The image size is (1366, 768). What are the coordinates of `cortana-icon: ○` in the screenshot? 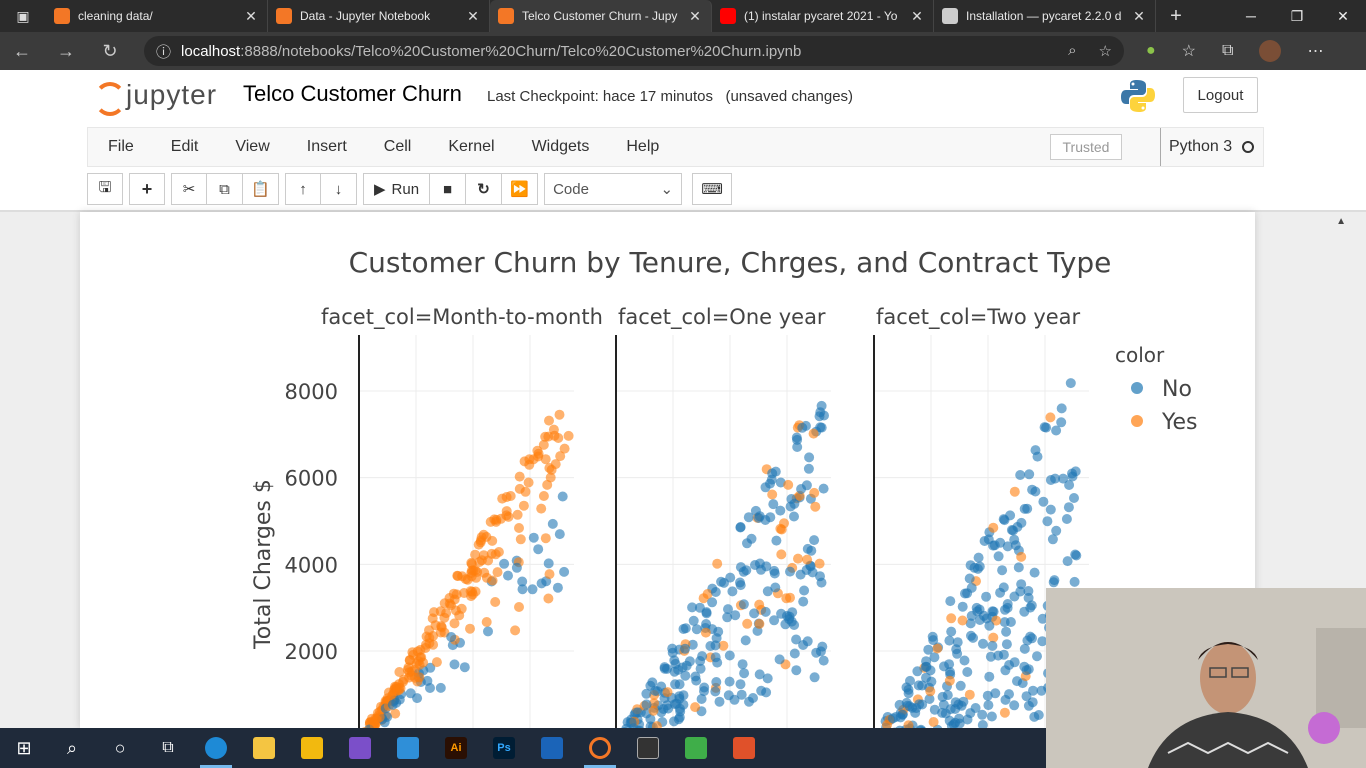 It's located at (120, 747).